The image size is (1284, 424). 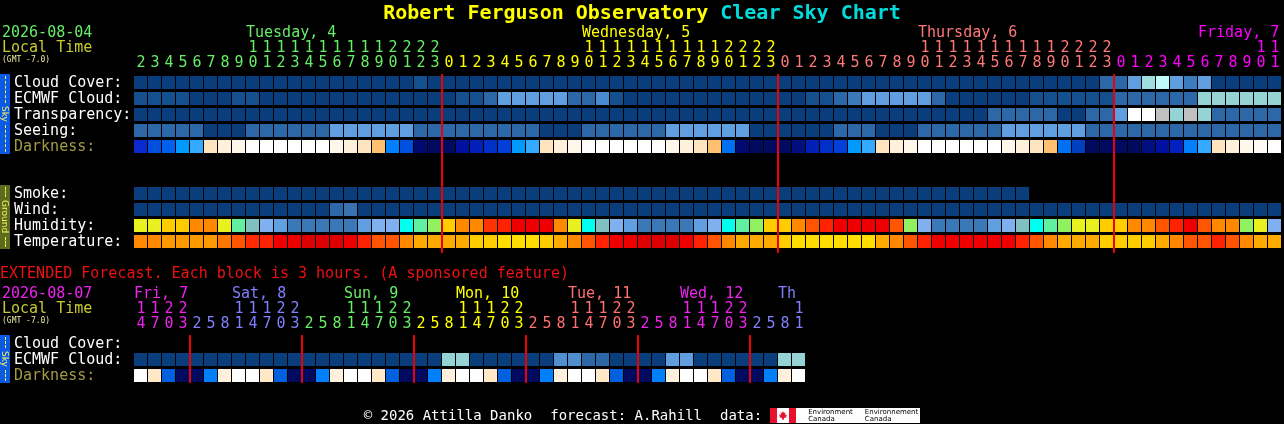 What do you see at coordinates (69, 359) in the screenshot?
I see `row-label: ECMWF Cloud:` at bounding box center [69, 359].